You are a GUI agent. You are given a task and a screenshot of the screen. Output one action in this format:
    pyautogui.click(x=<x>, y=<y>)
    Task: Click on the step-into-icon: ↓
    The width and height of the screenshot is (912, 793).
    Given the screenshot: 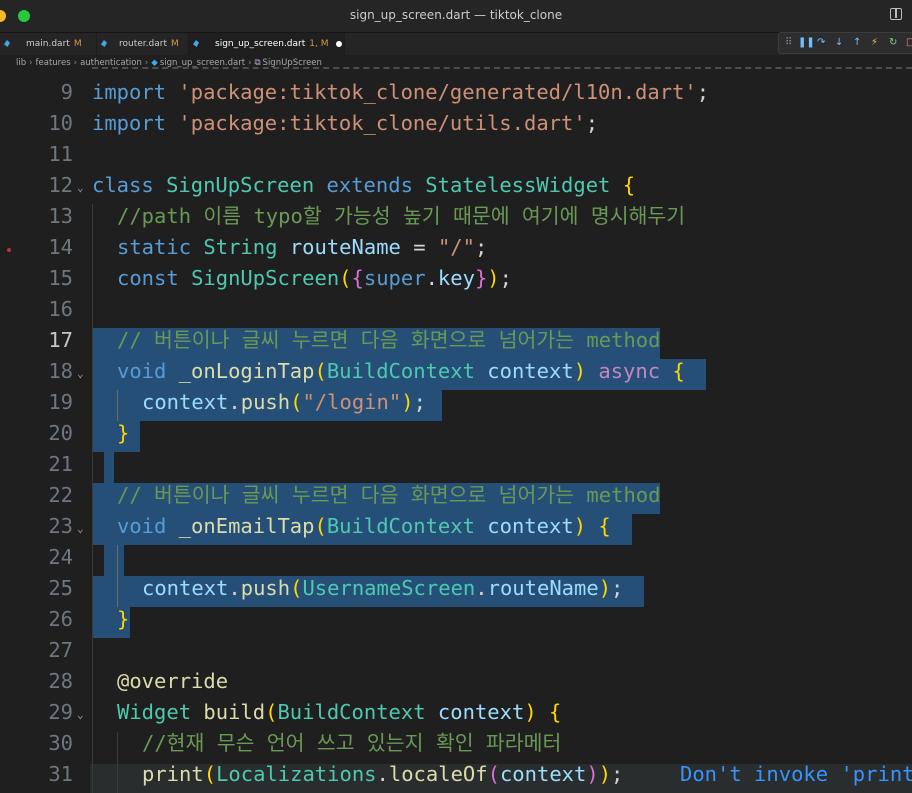 What is the action you would take?
    pyautogui.click(x=839, y=43)
    